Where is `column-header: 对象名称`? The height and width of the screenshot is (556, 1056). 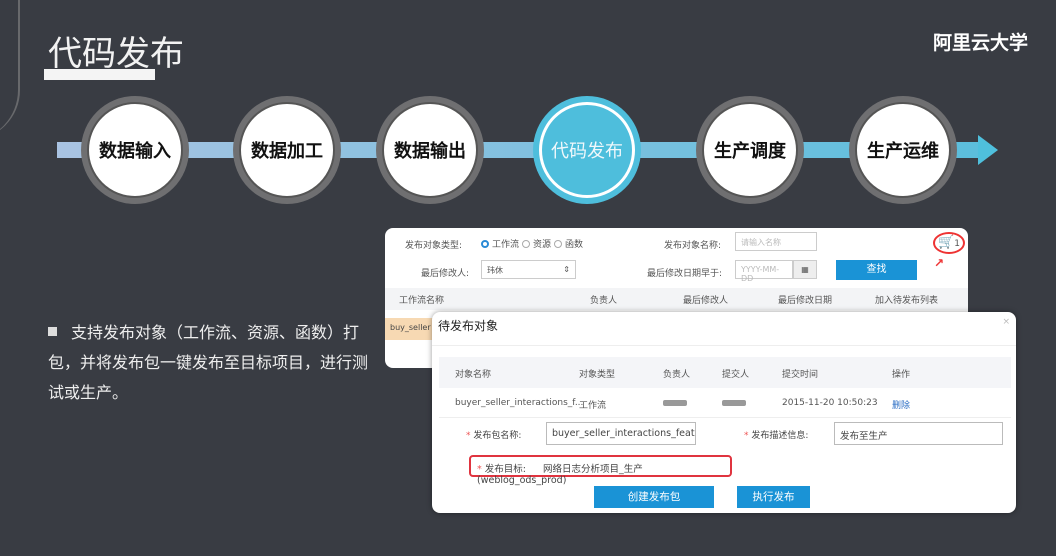 column-header: 对象名称 is located at coordinates (473, 375).